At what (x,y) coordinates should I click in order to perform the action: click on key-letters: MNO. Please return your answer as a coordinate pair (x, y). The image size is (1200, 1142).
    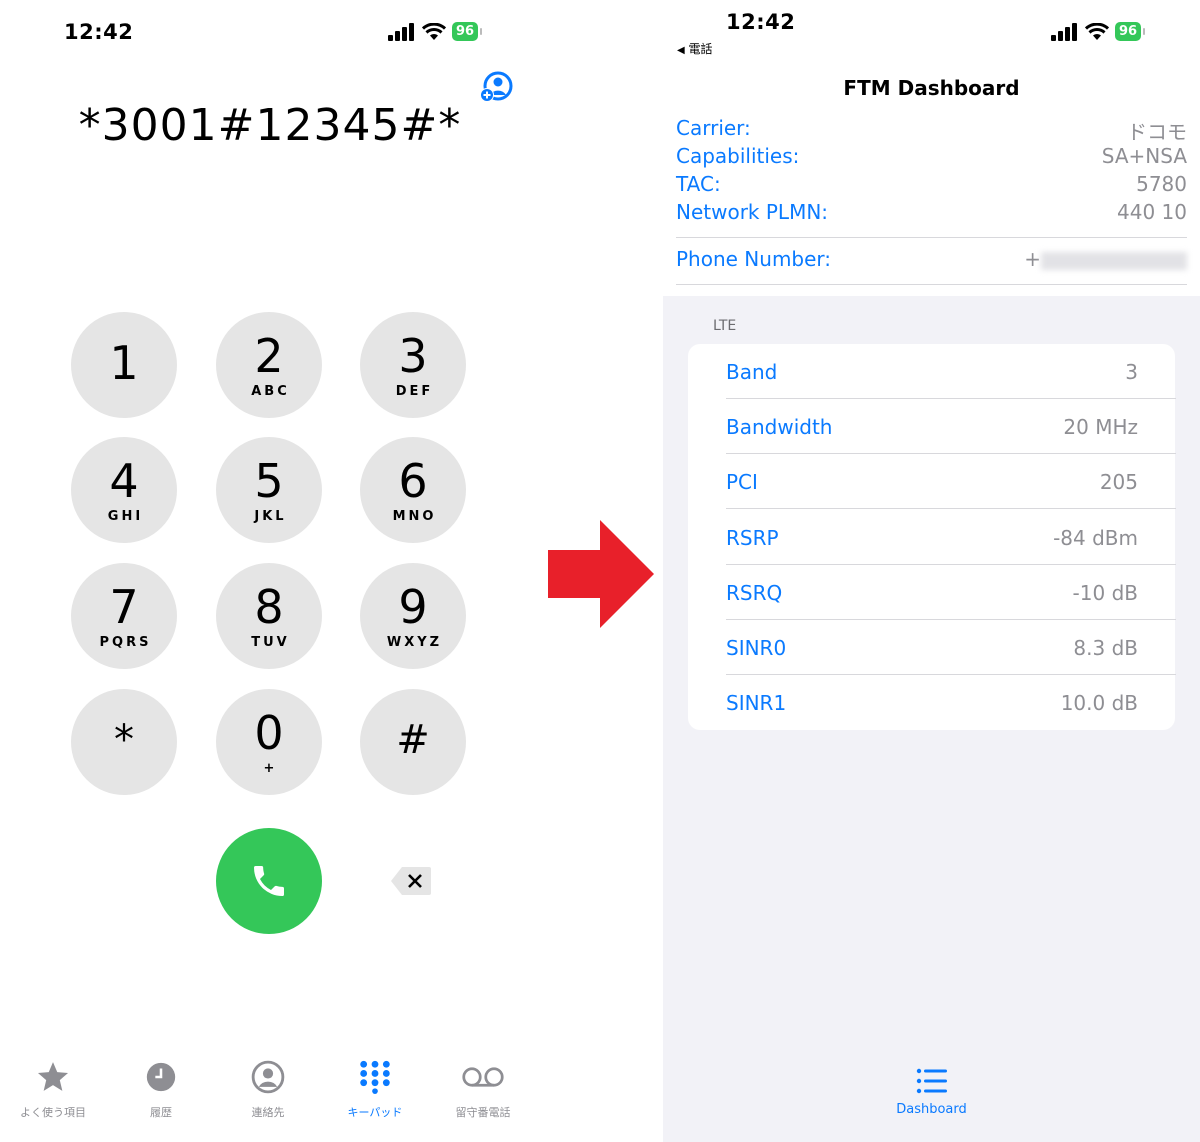
    Looking at the image, I should click on (414, 516).